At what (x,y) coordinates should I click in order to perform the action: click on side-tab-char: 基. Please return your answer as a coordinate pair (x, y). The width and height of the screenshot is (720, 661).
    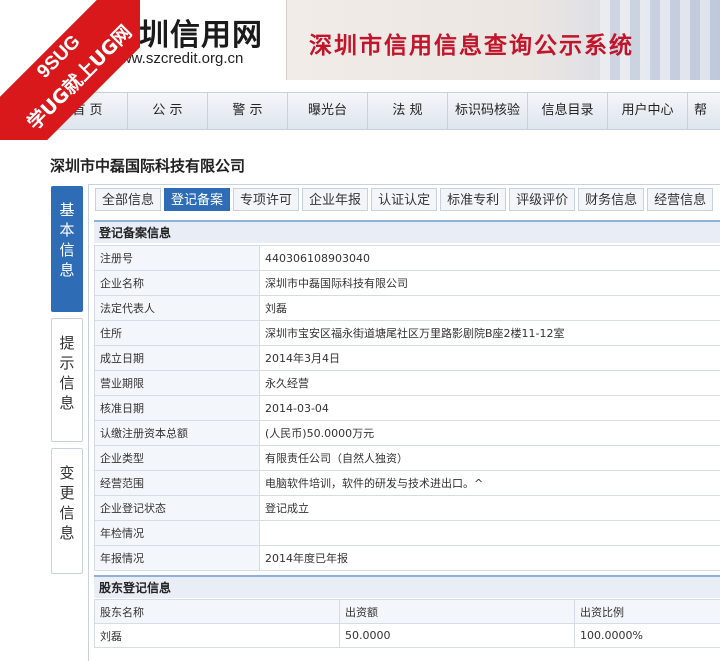
    Looking at the image, I should click on (67, 210).